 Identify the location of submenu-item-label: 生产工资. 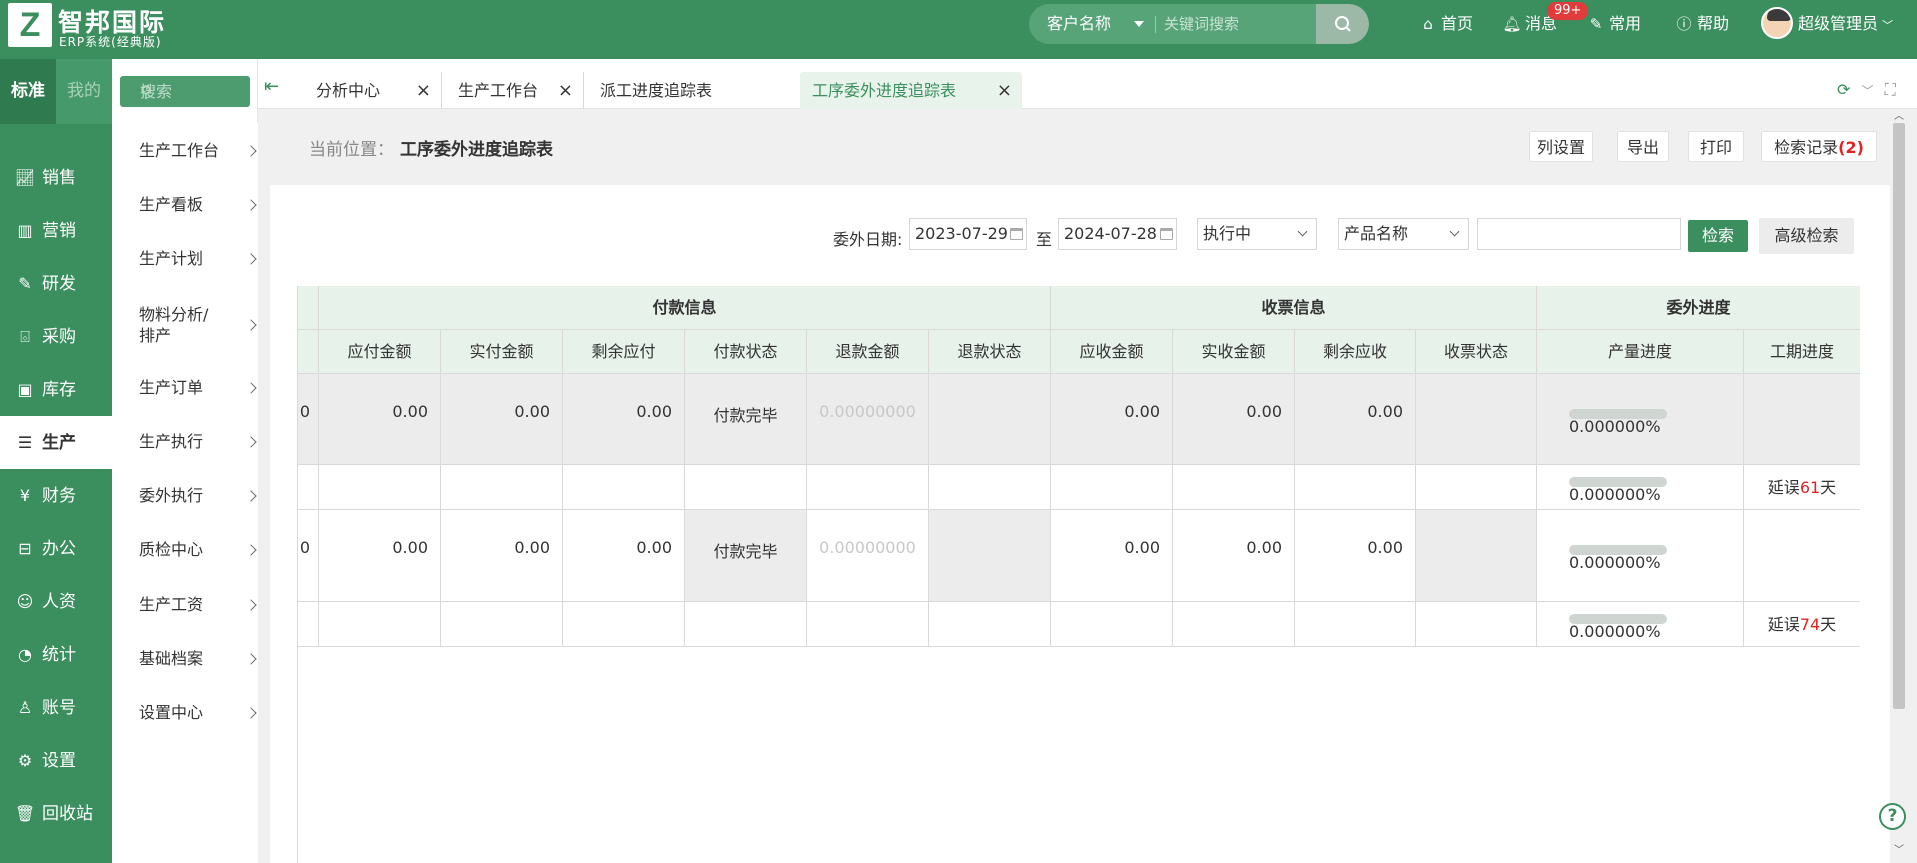
(171, 604).